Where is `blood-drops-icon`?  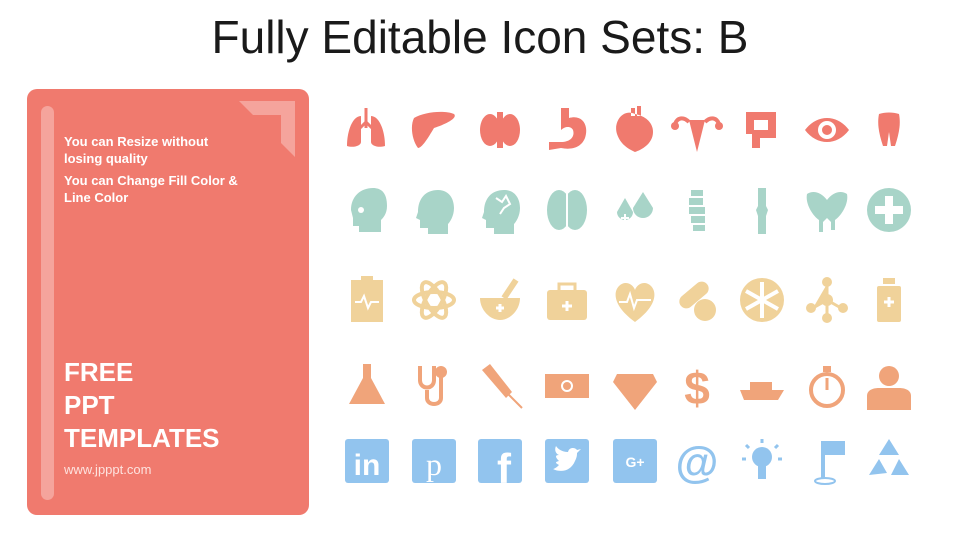 blood-drops-icon is located at coordinates (635, 210).